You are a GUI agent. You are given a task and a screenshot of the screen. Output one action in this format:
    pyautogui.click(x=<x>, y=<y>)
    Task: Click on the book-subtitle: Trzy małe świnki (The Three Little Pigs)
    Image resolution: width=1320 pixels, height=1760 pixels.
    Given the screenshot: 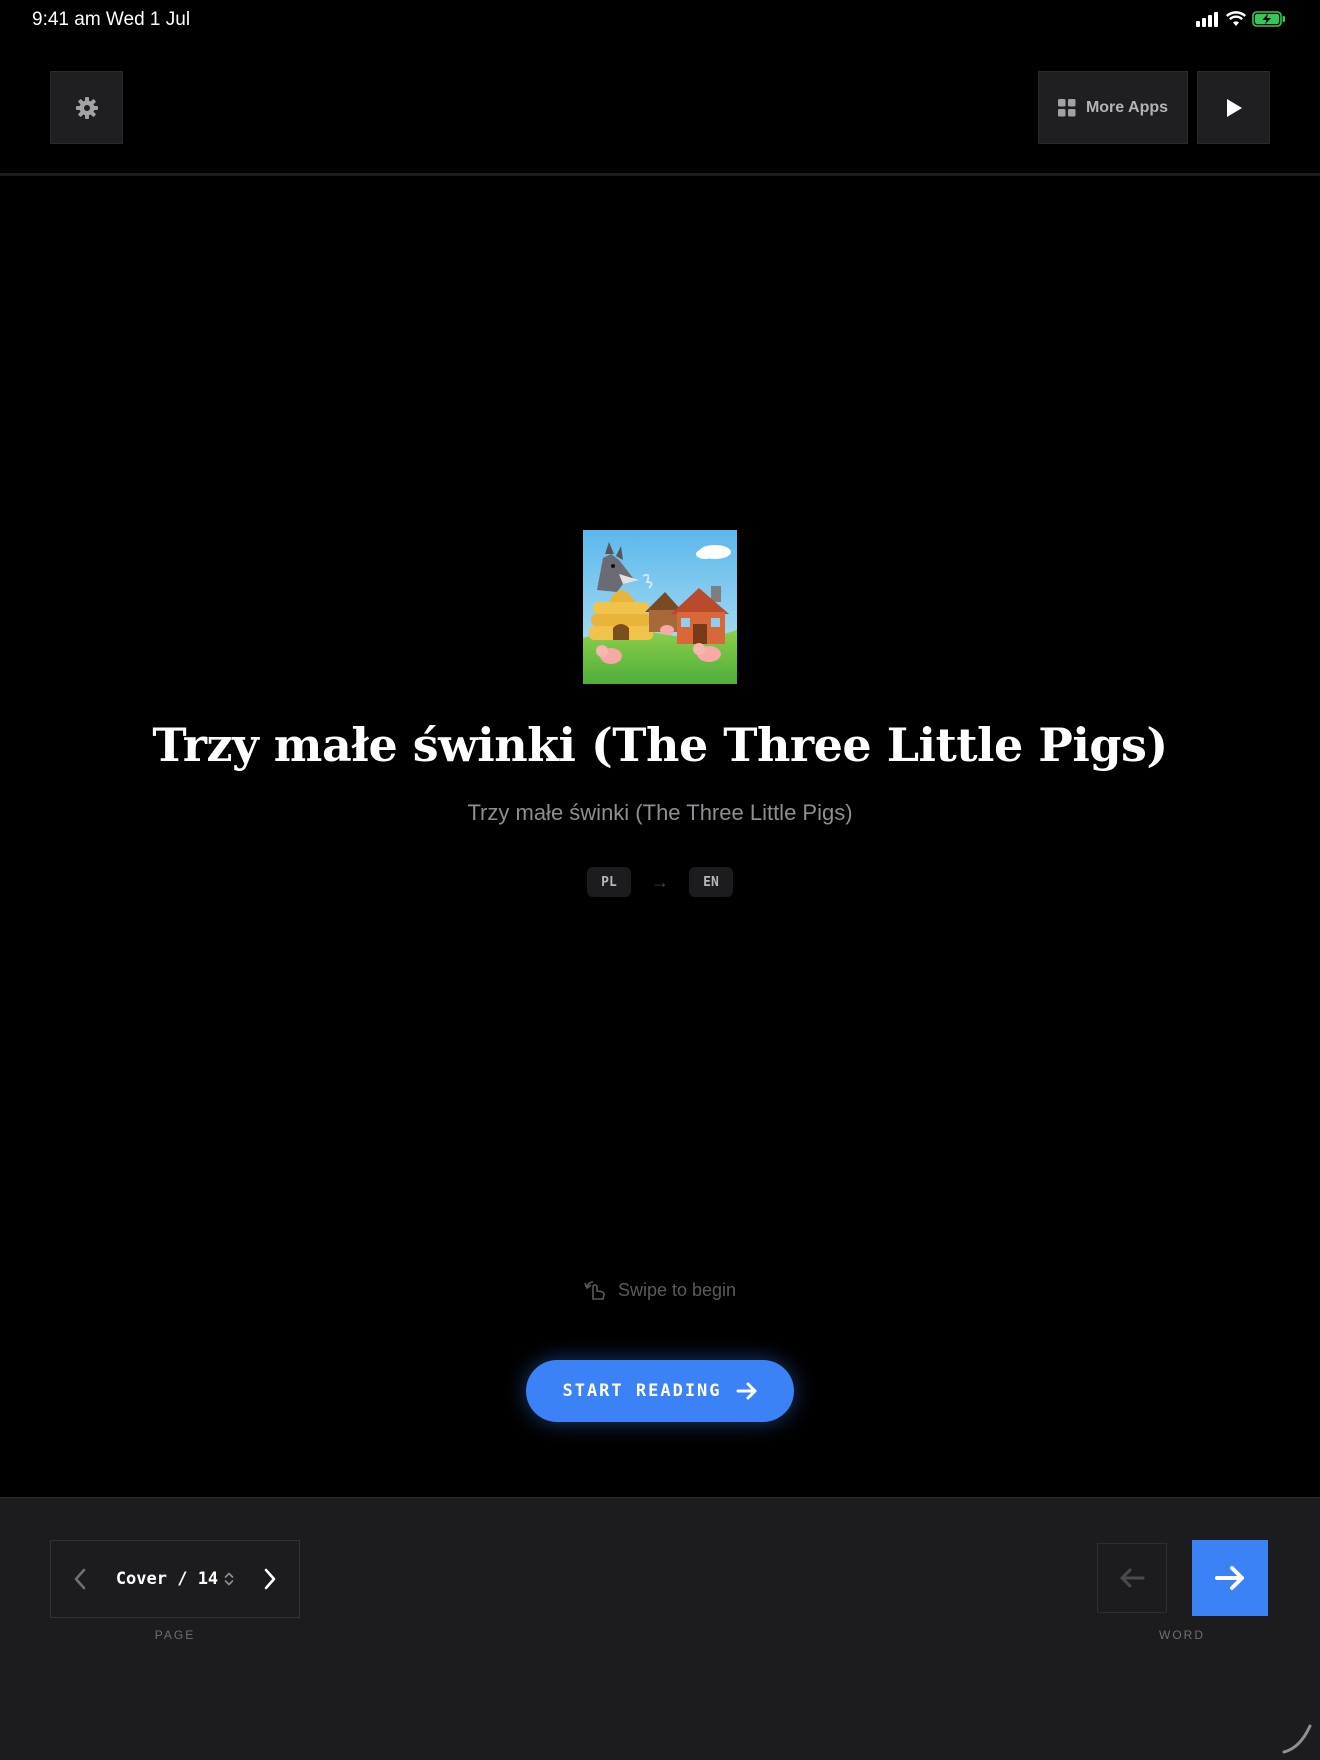 What is the action you would take?
    pyautogui.click(x=660, y=812)
    